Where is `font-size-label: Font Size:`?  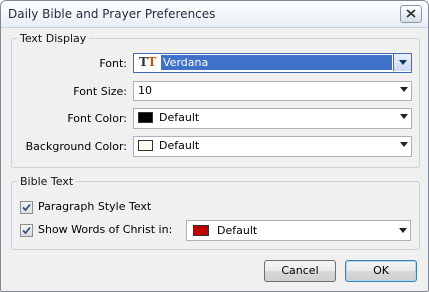 font-size-label: Font Size: is located at coordinates (100, 91).